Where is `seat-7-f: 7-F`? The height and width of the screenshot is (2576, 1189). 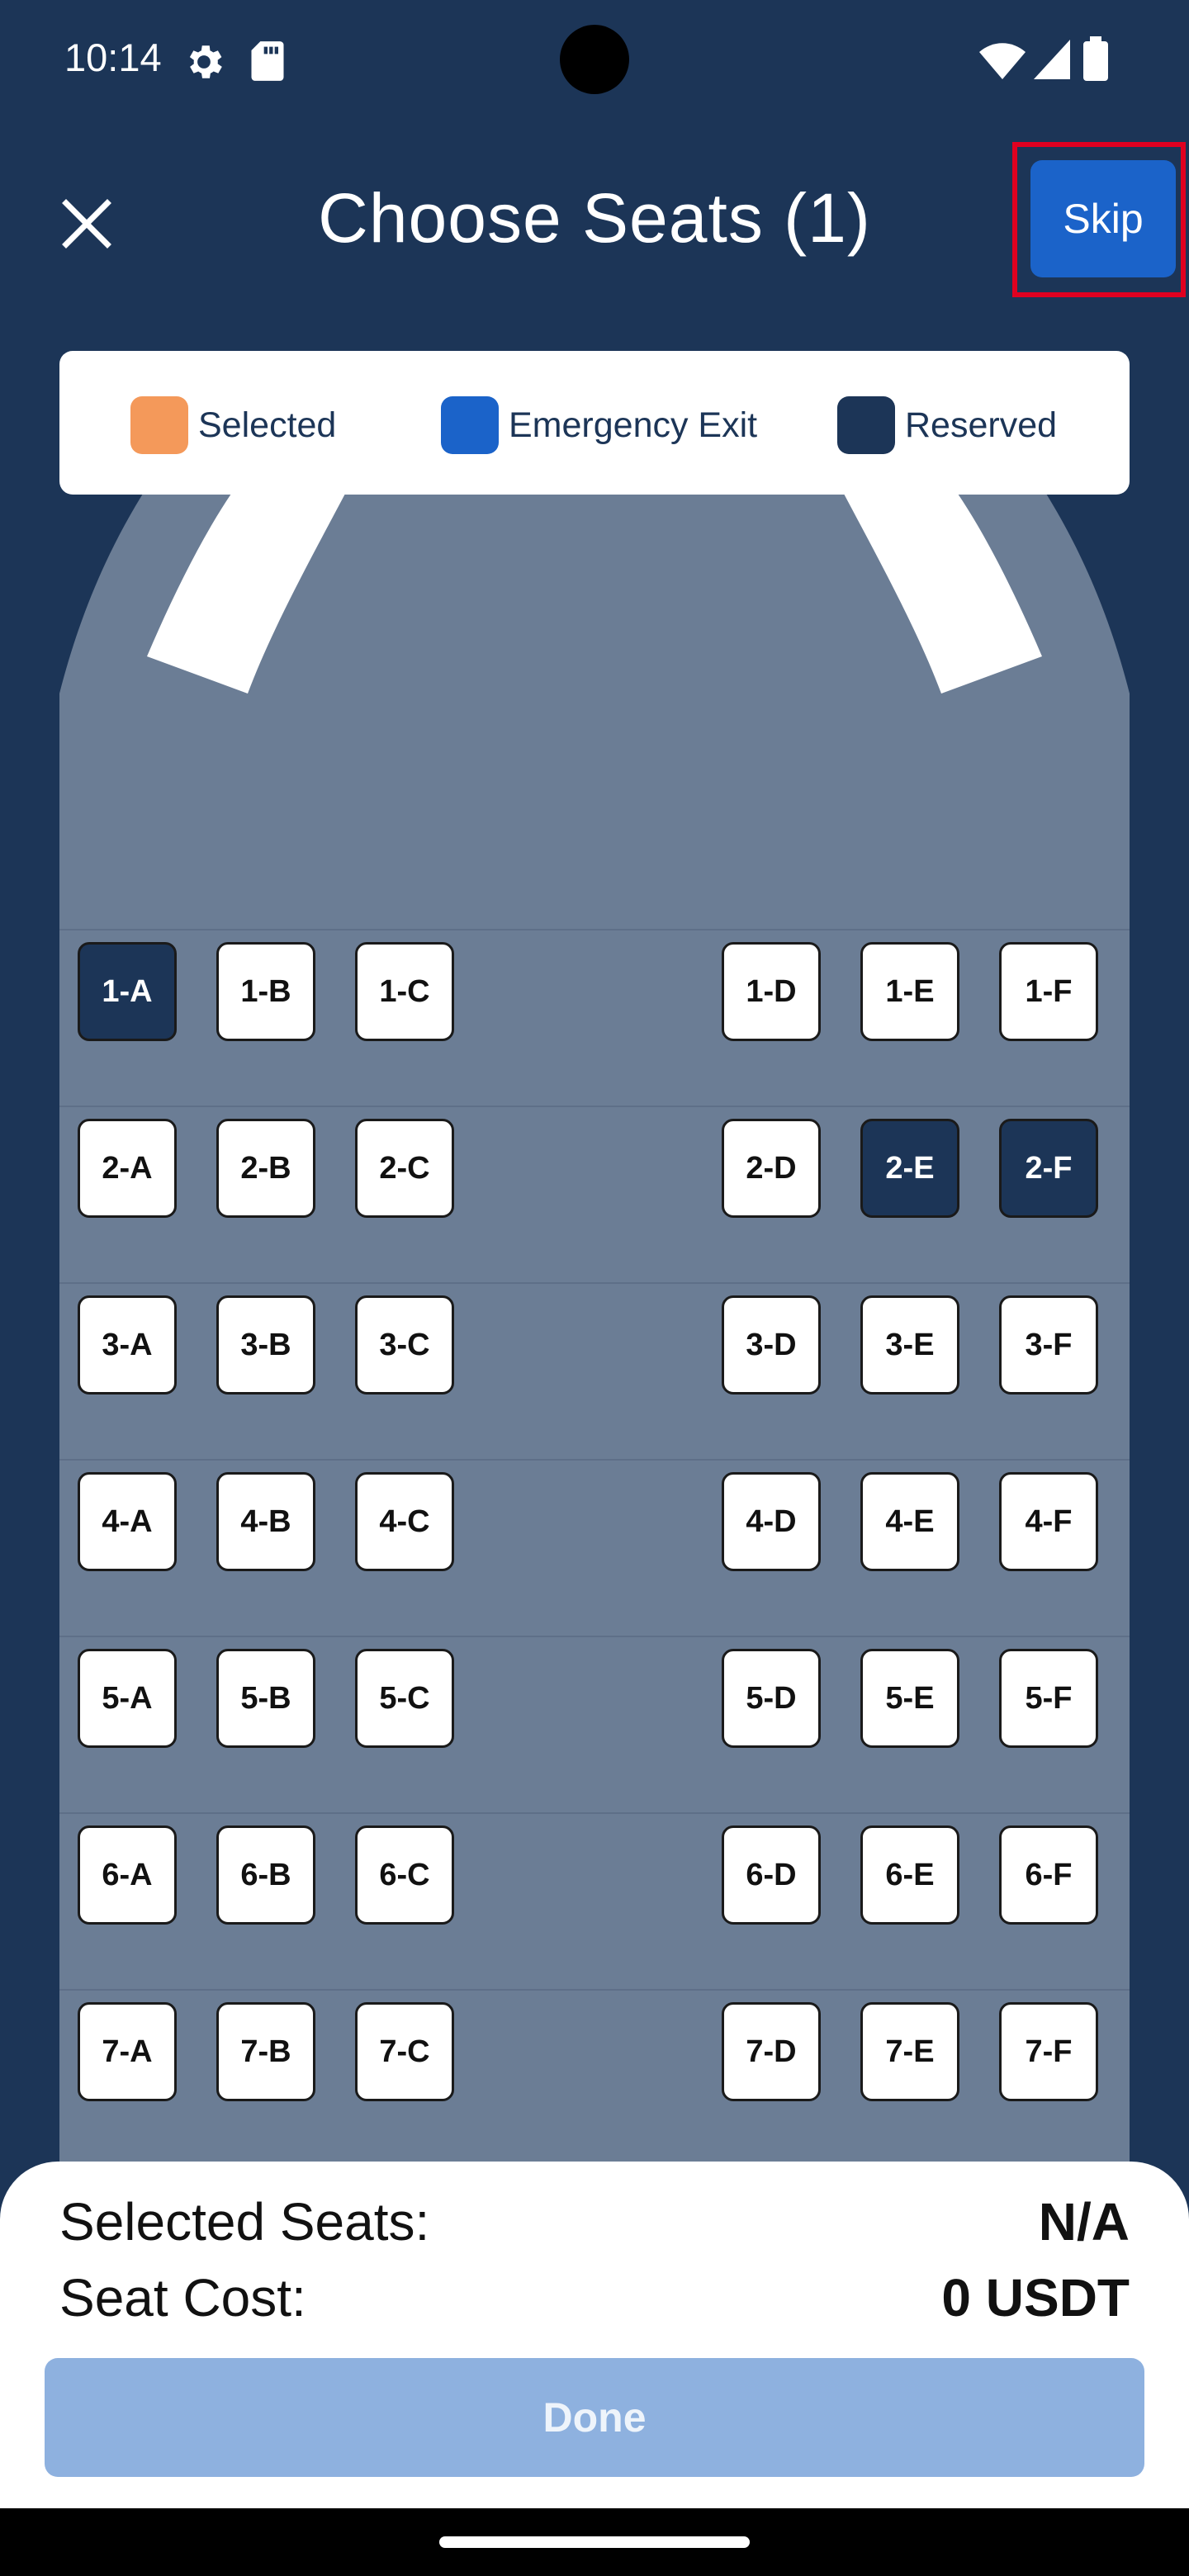
seat-7-f: 7-F is located at coordinates (1048, 2051).